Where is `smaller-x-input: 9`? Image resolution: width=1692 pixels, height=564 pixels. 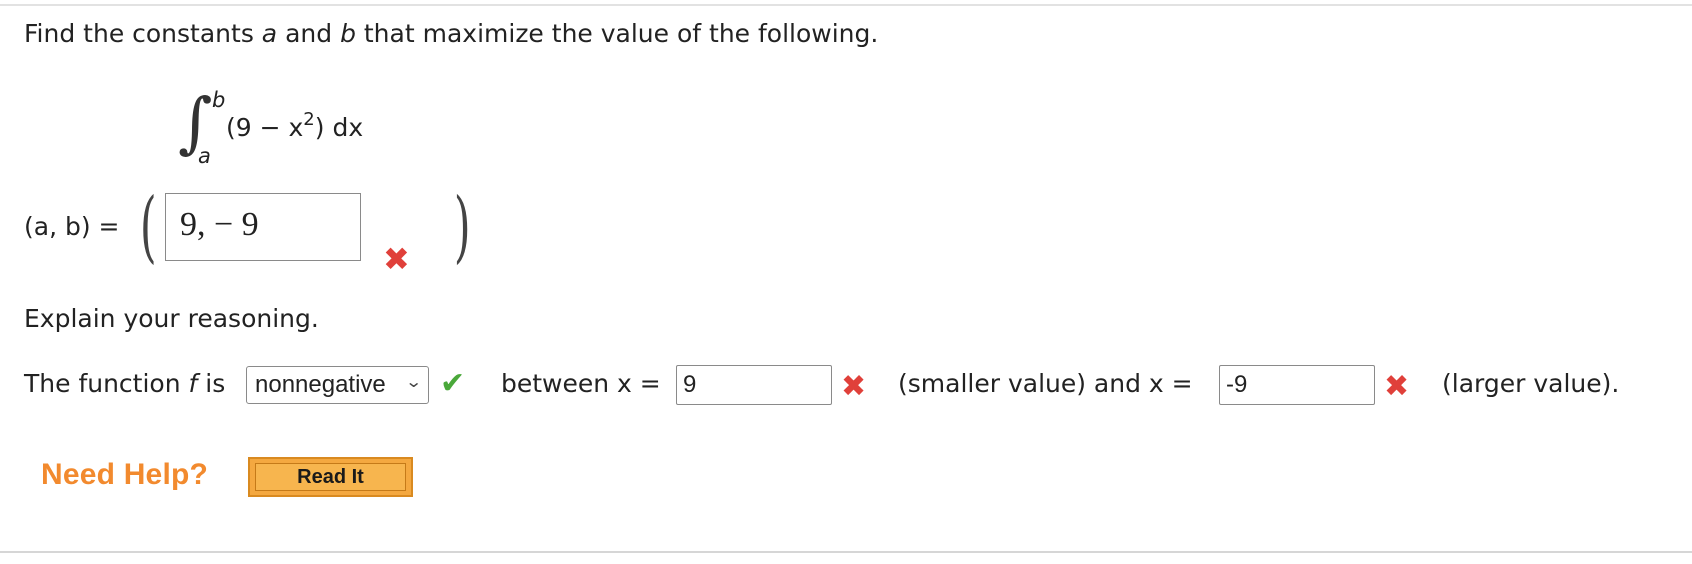 smaller-x-input: 9 is located at coordinates (754, 385).